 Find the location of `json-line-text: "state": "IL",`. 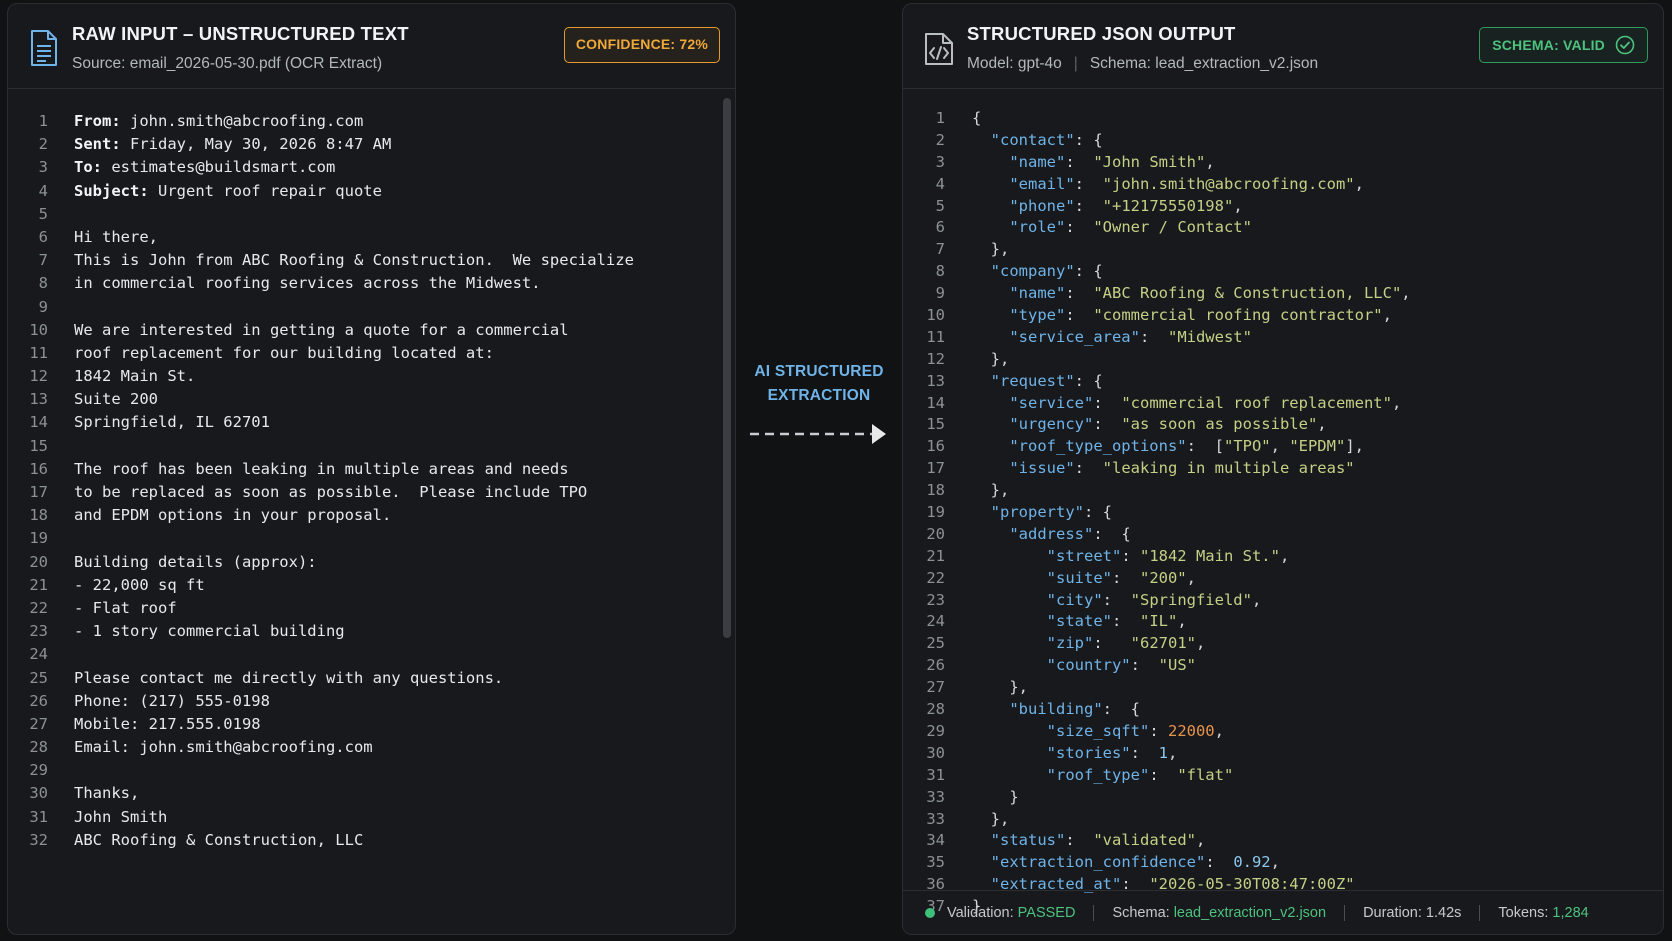

json-line-text: "state": "IL", is located at coordinates (1079, 622).